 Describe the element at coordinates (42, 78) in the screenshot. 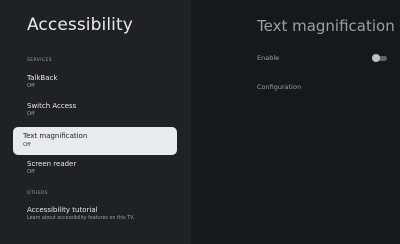

I see `menu-item-label: TalkBack` at that location.